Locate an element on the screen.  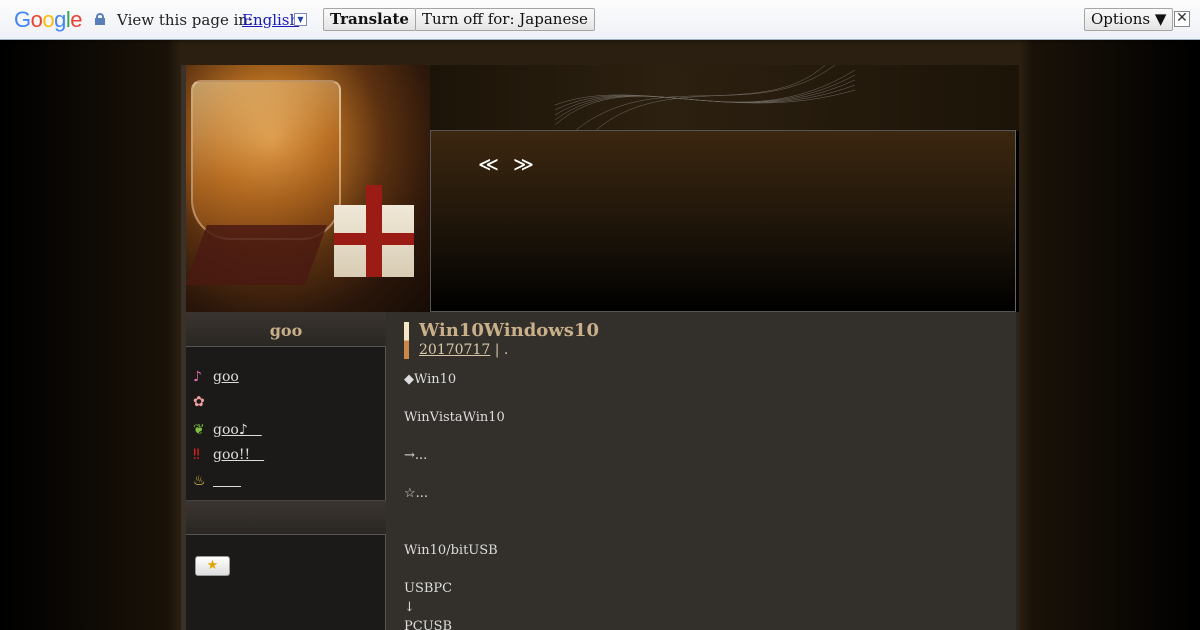
sidebar-item-label: goo is located at coordinates (226, 377).